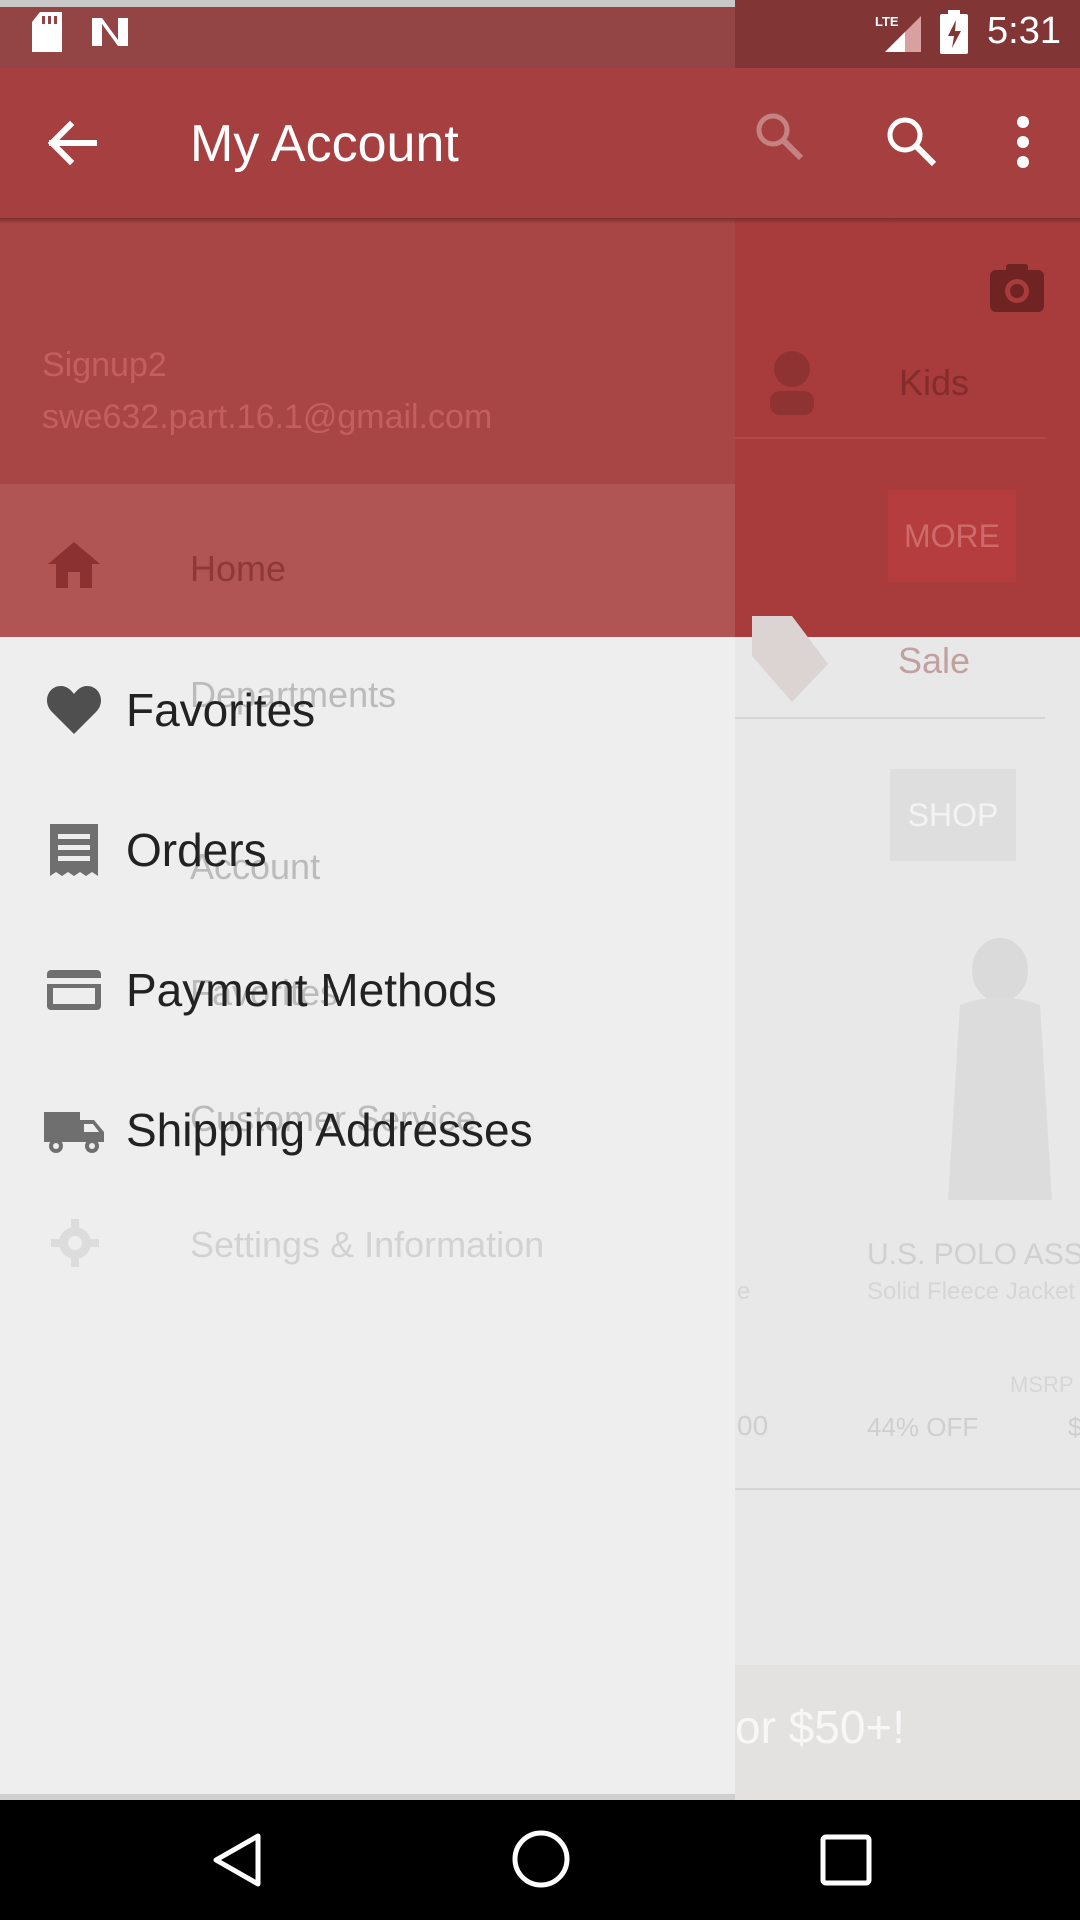 The width and height of the screenshot is (1080, 1920). What do you see at coordinates (744, 1291) in the screenshot?
I see `background-letter-fragment: e` at bounding box center [744, 1291].